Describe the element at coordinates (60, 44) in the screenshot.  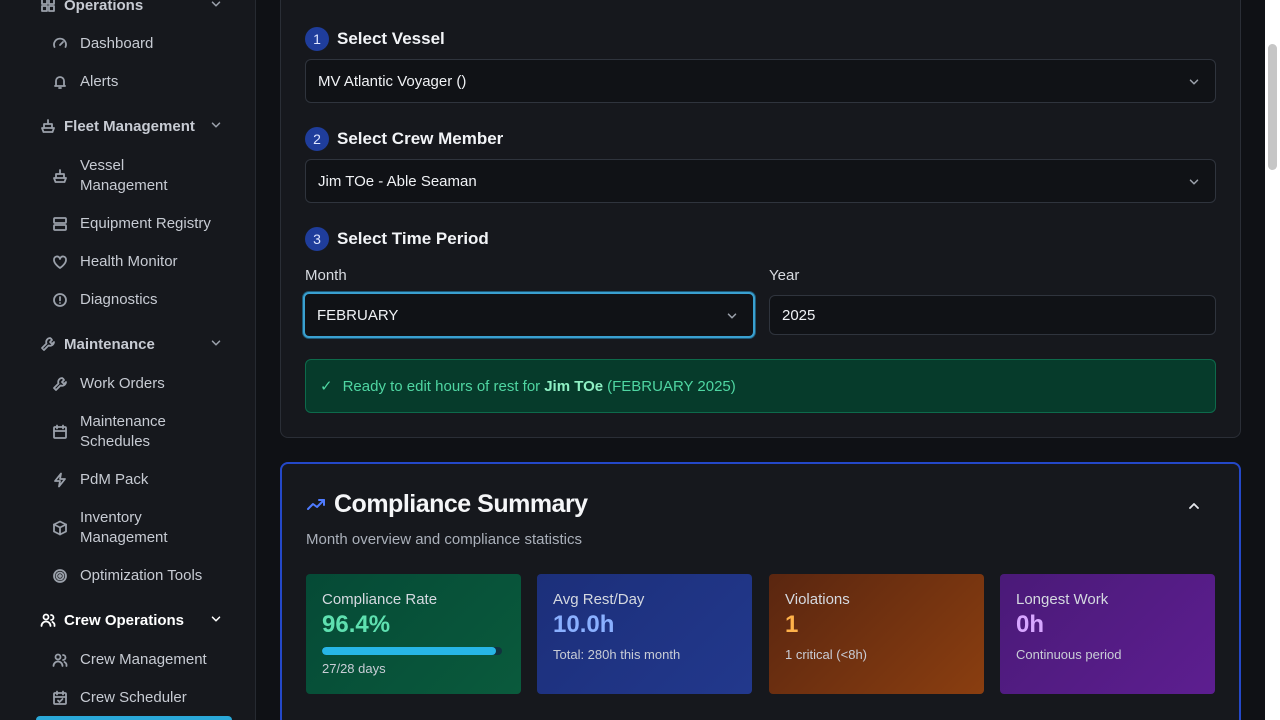
I see `gauge-icon` at that location.